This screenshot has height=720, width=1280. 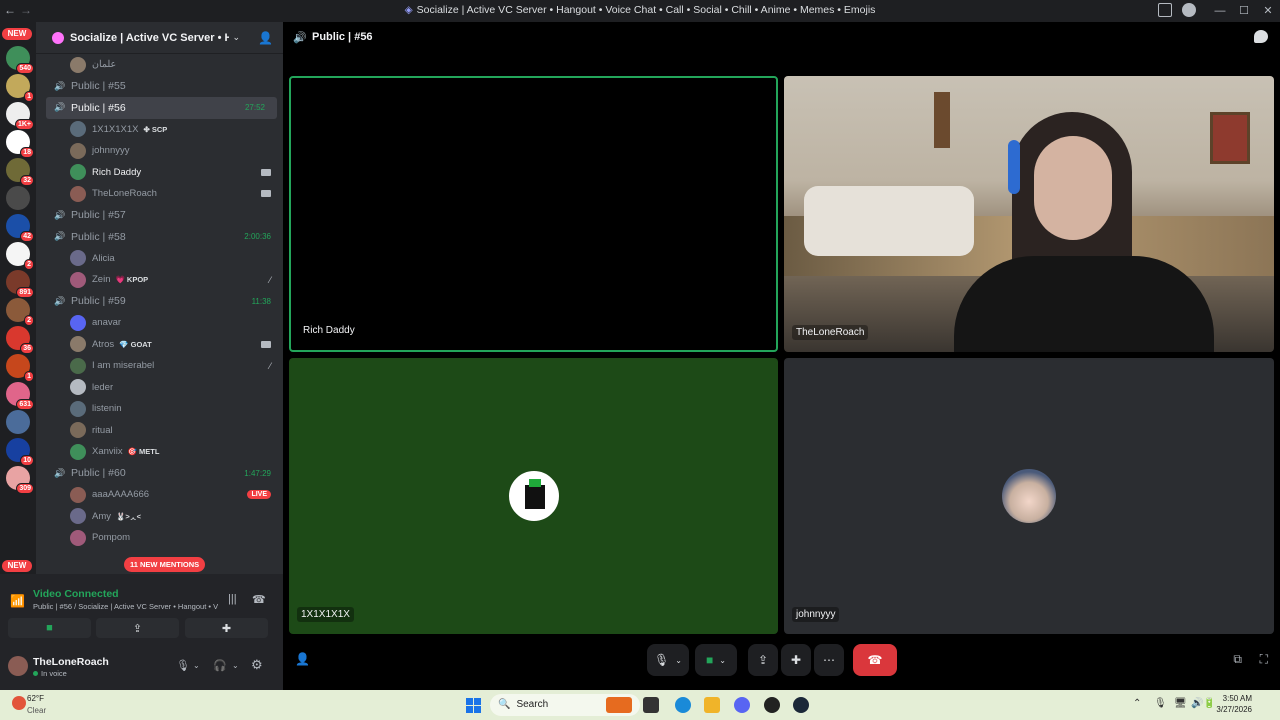 What do you see at coordinates (716, 660) in the screenshot?
I see `camera-button: ■ ⌄` at bounding box center [716, 660].